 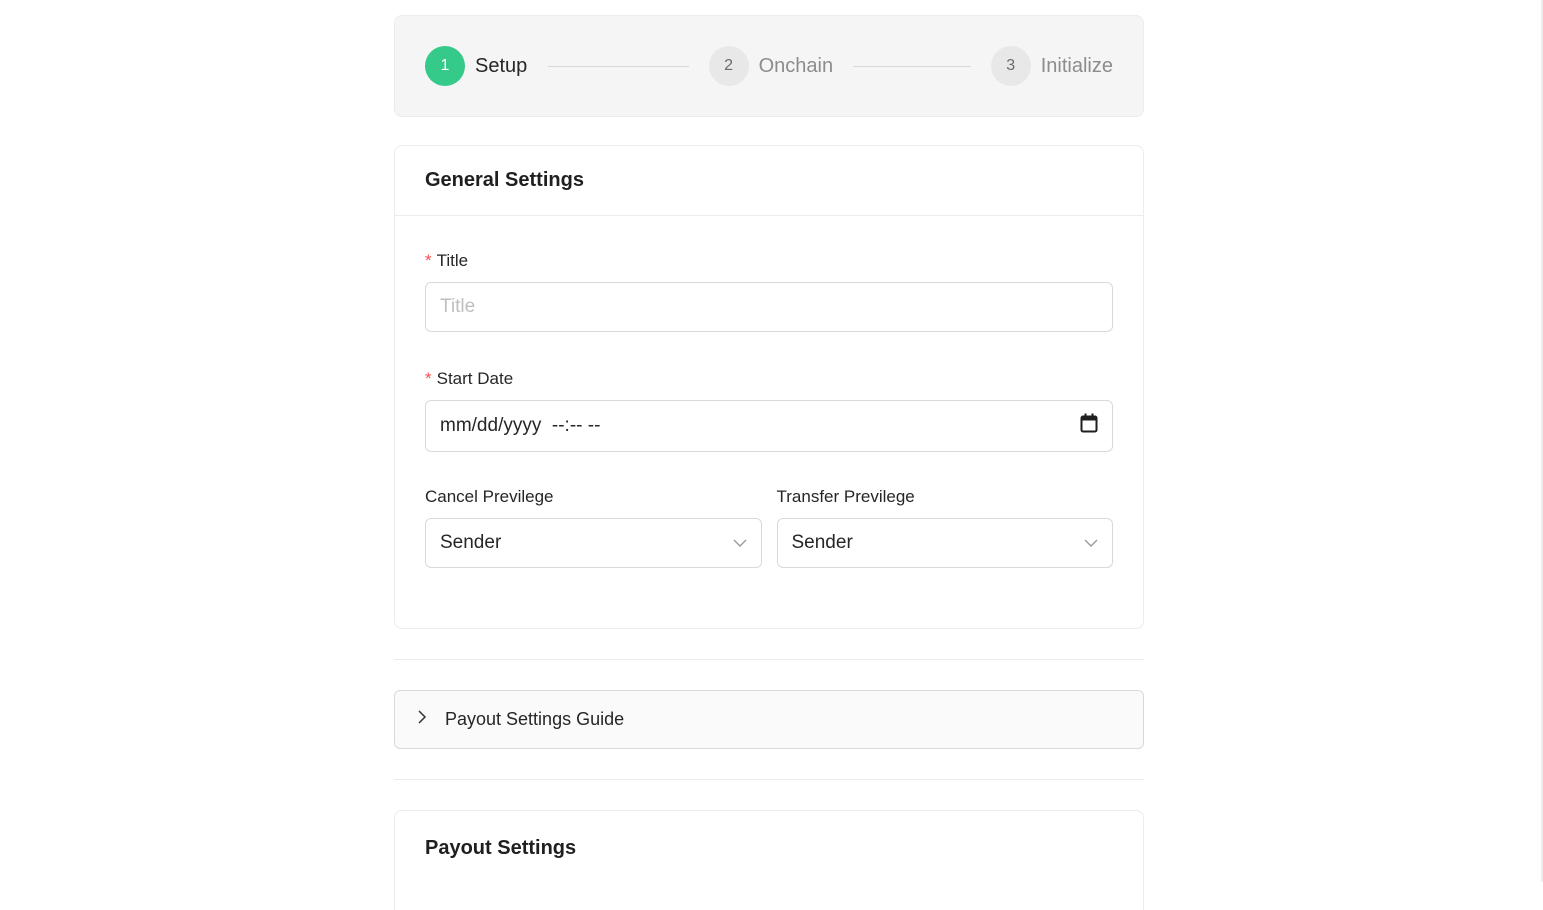 I want to click on step-number: 2, so click(x=728, y=66).